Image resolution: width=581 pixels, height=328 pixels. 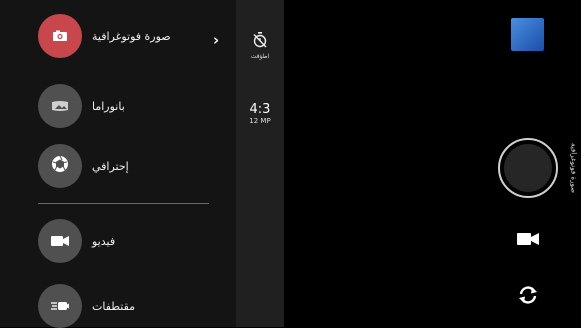 What do you see at coordinates (104, 241) in the screenshot?
I see `mode-video-label: فيديو` at bounding box center [104, 241].